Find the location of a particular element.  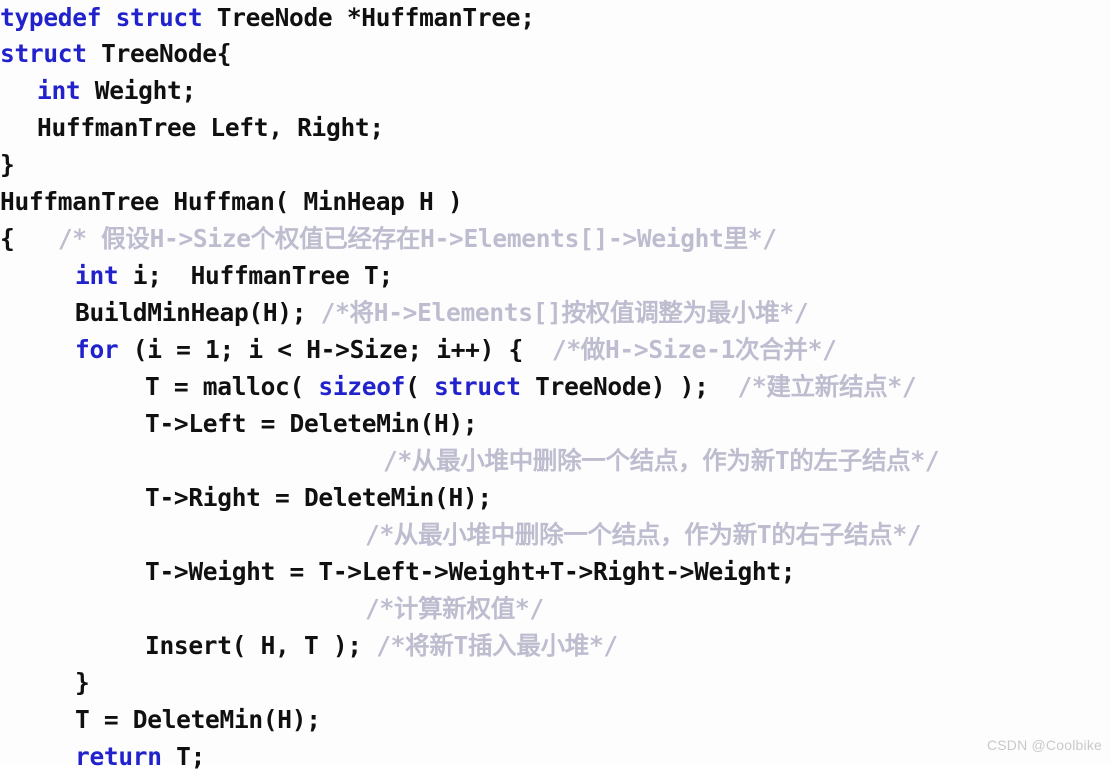

code-token: (i = 1; i < H->Size; i++) { is located at coordinates (335, 349).